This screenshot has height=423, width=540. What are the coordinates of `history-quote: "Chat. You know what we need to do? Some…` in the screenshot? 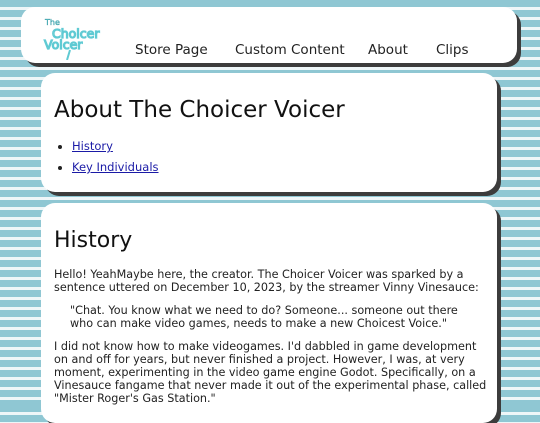 It's located at (264, 317).